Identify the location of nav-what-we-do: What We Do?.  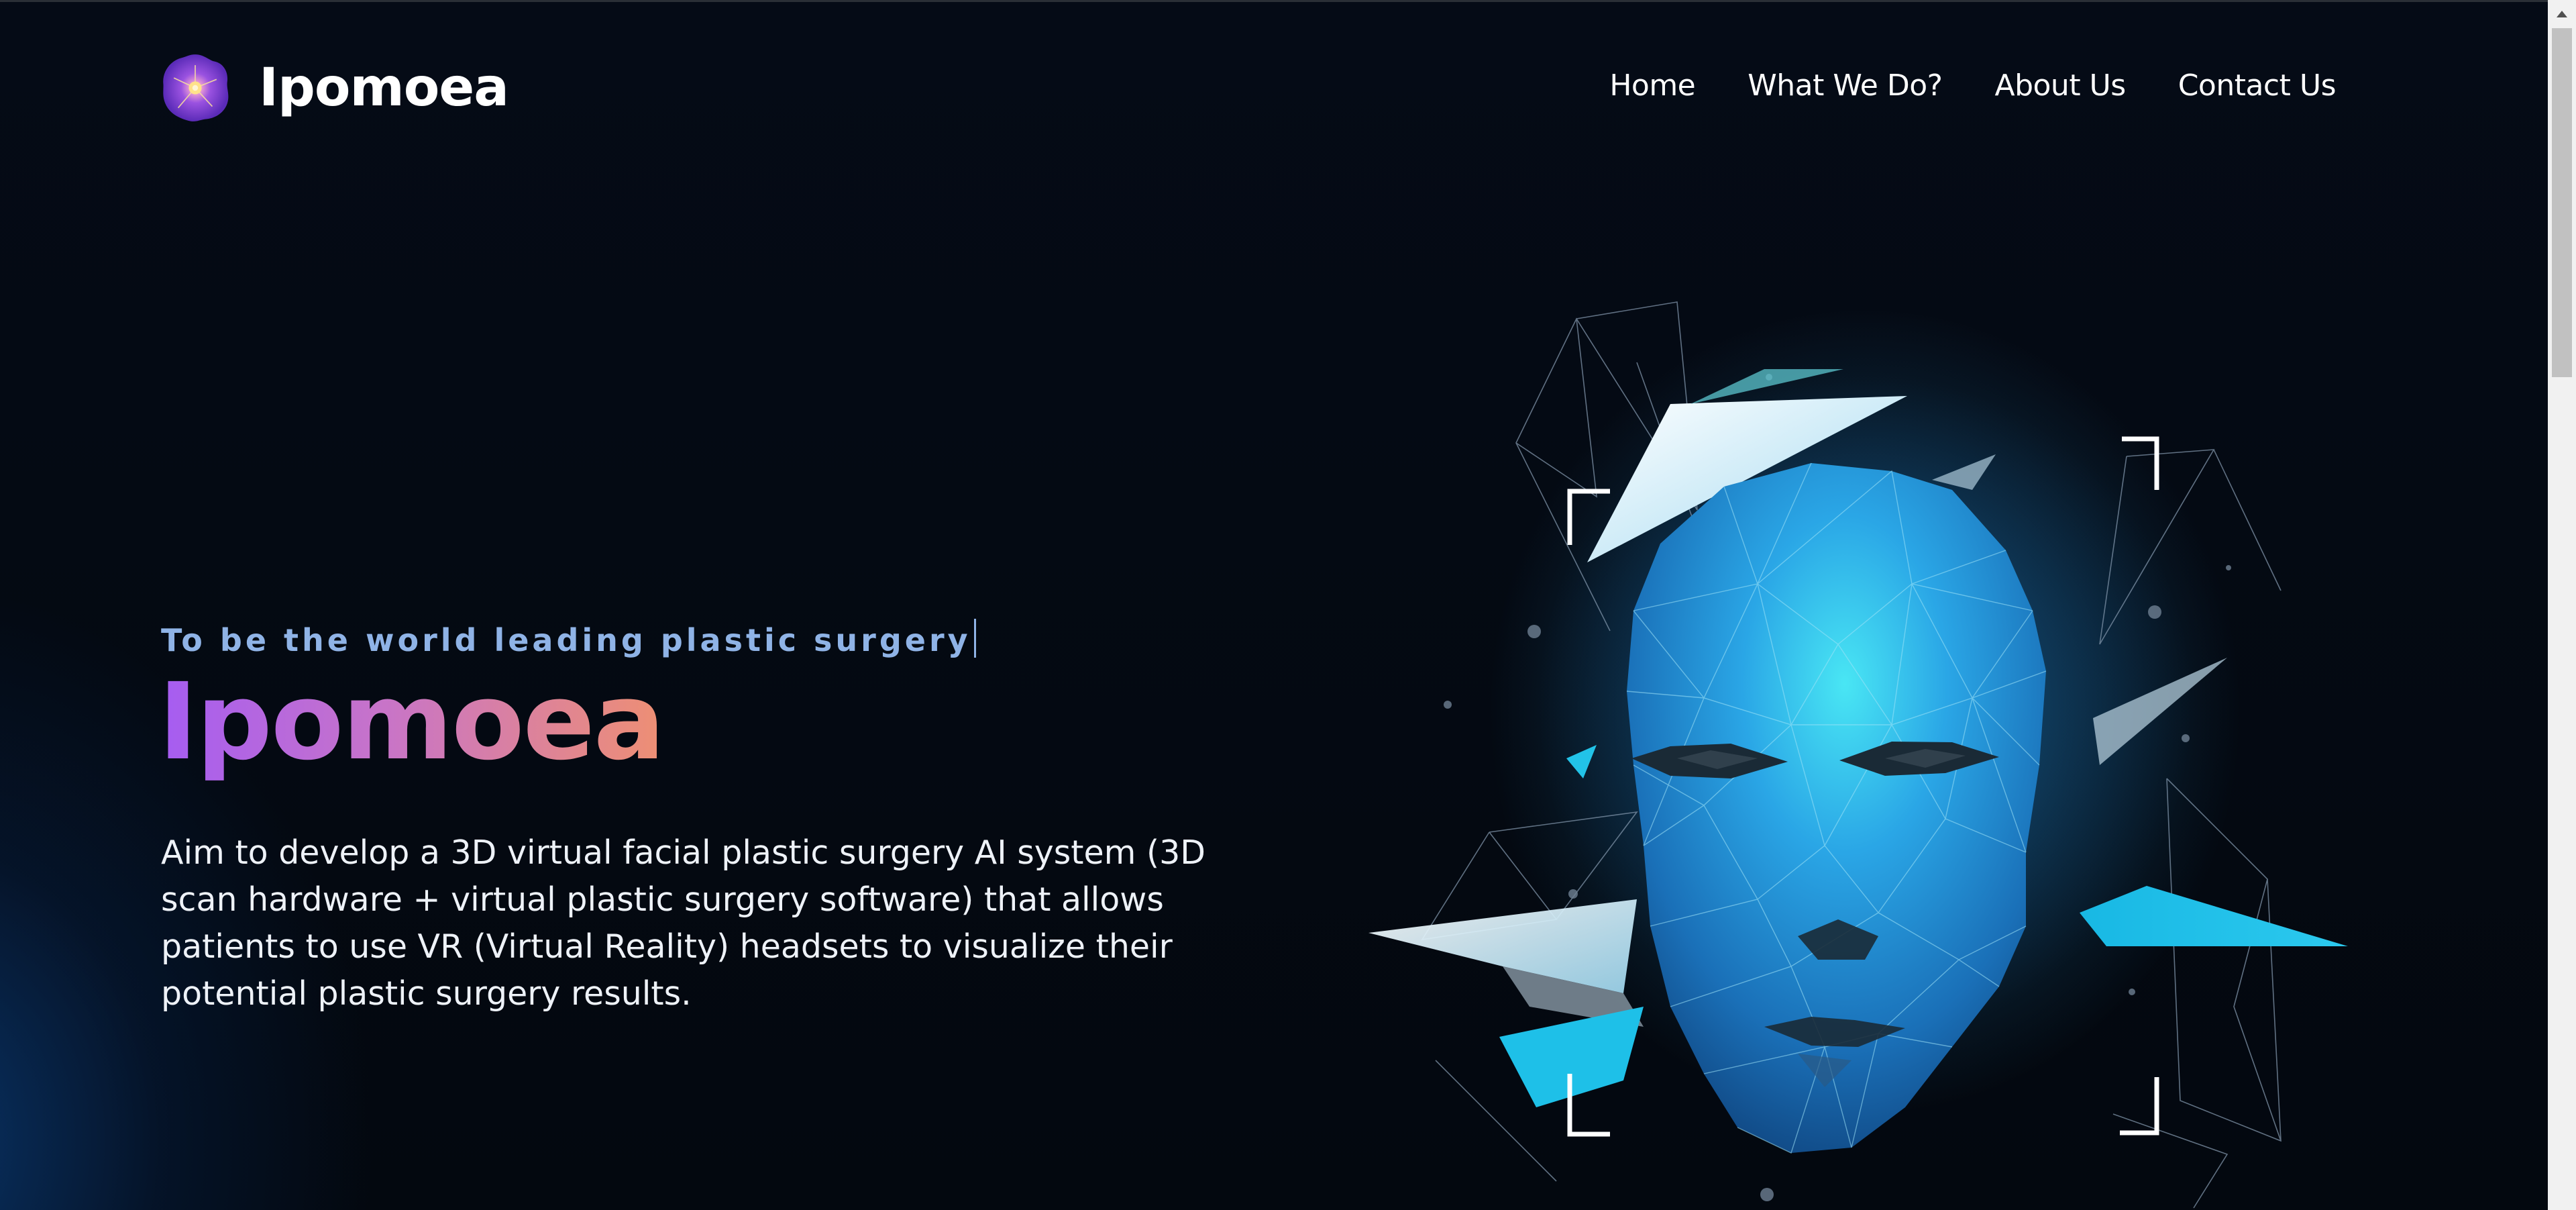
(1845, 85).